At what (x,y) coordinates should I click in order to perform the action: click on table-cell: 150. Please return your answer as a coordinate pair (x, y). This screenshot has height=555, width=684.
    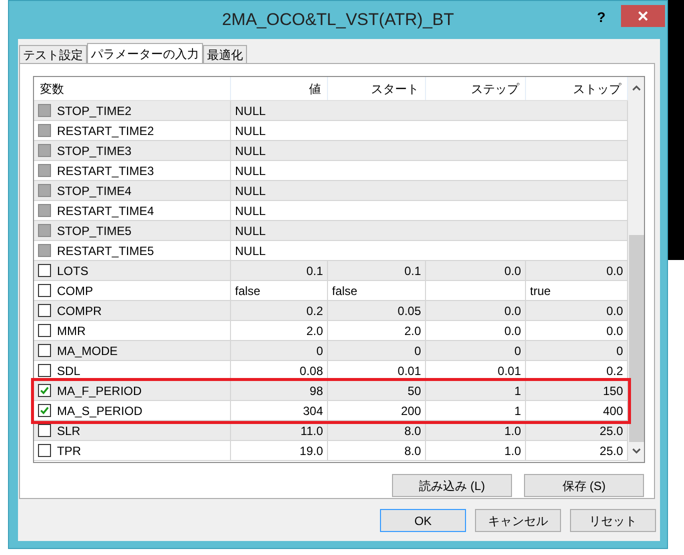
    Looking at the image, I should click on (577, 390).